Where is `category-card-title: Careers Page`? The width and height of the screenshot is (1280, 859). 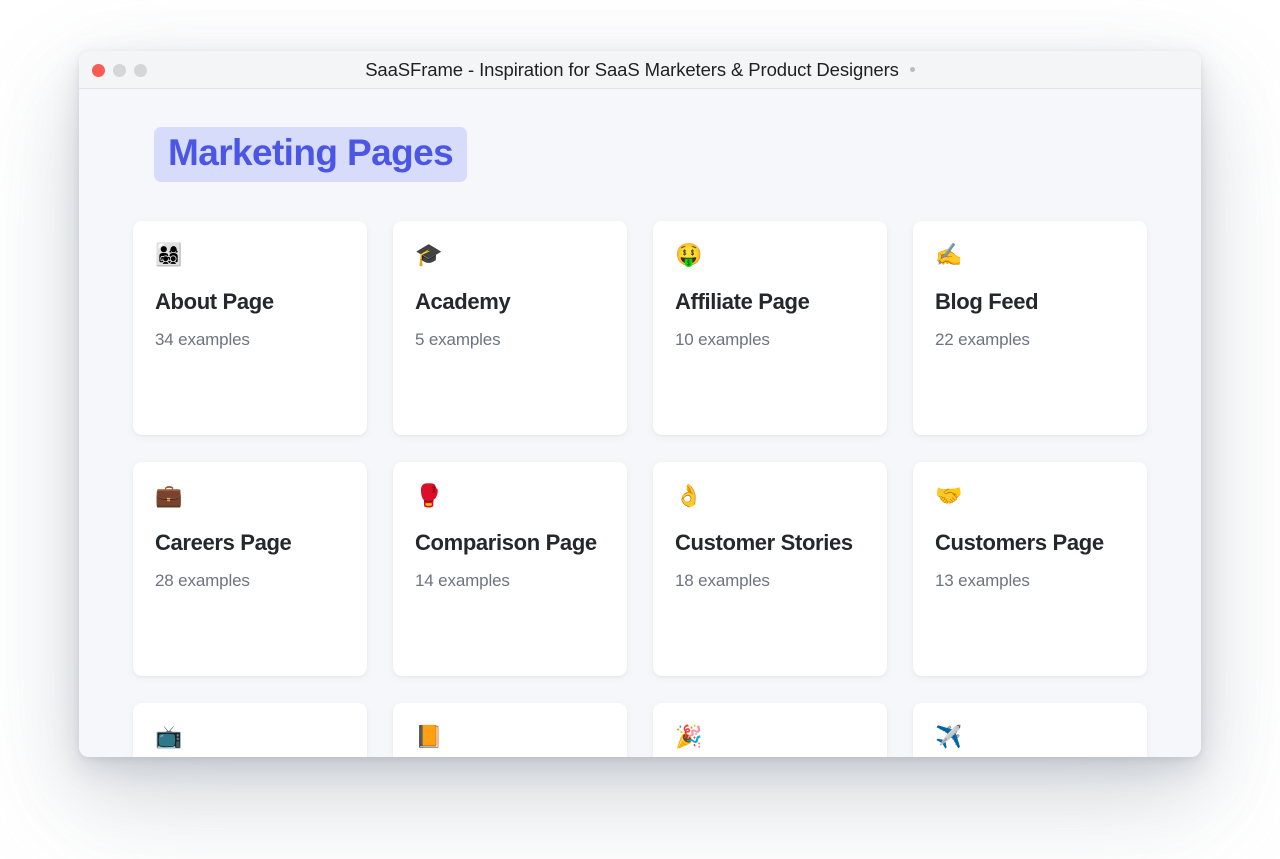 category-card-title: Careers Page is located at coordinates (223, 542).